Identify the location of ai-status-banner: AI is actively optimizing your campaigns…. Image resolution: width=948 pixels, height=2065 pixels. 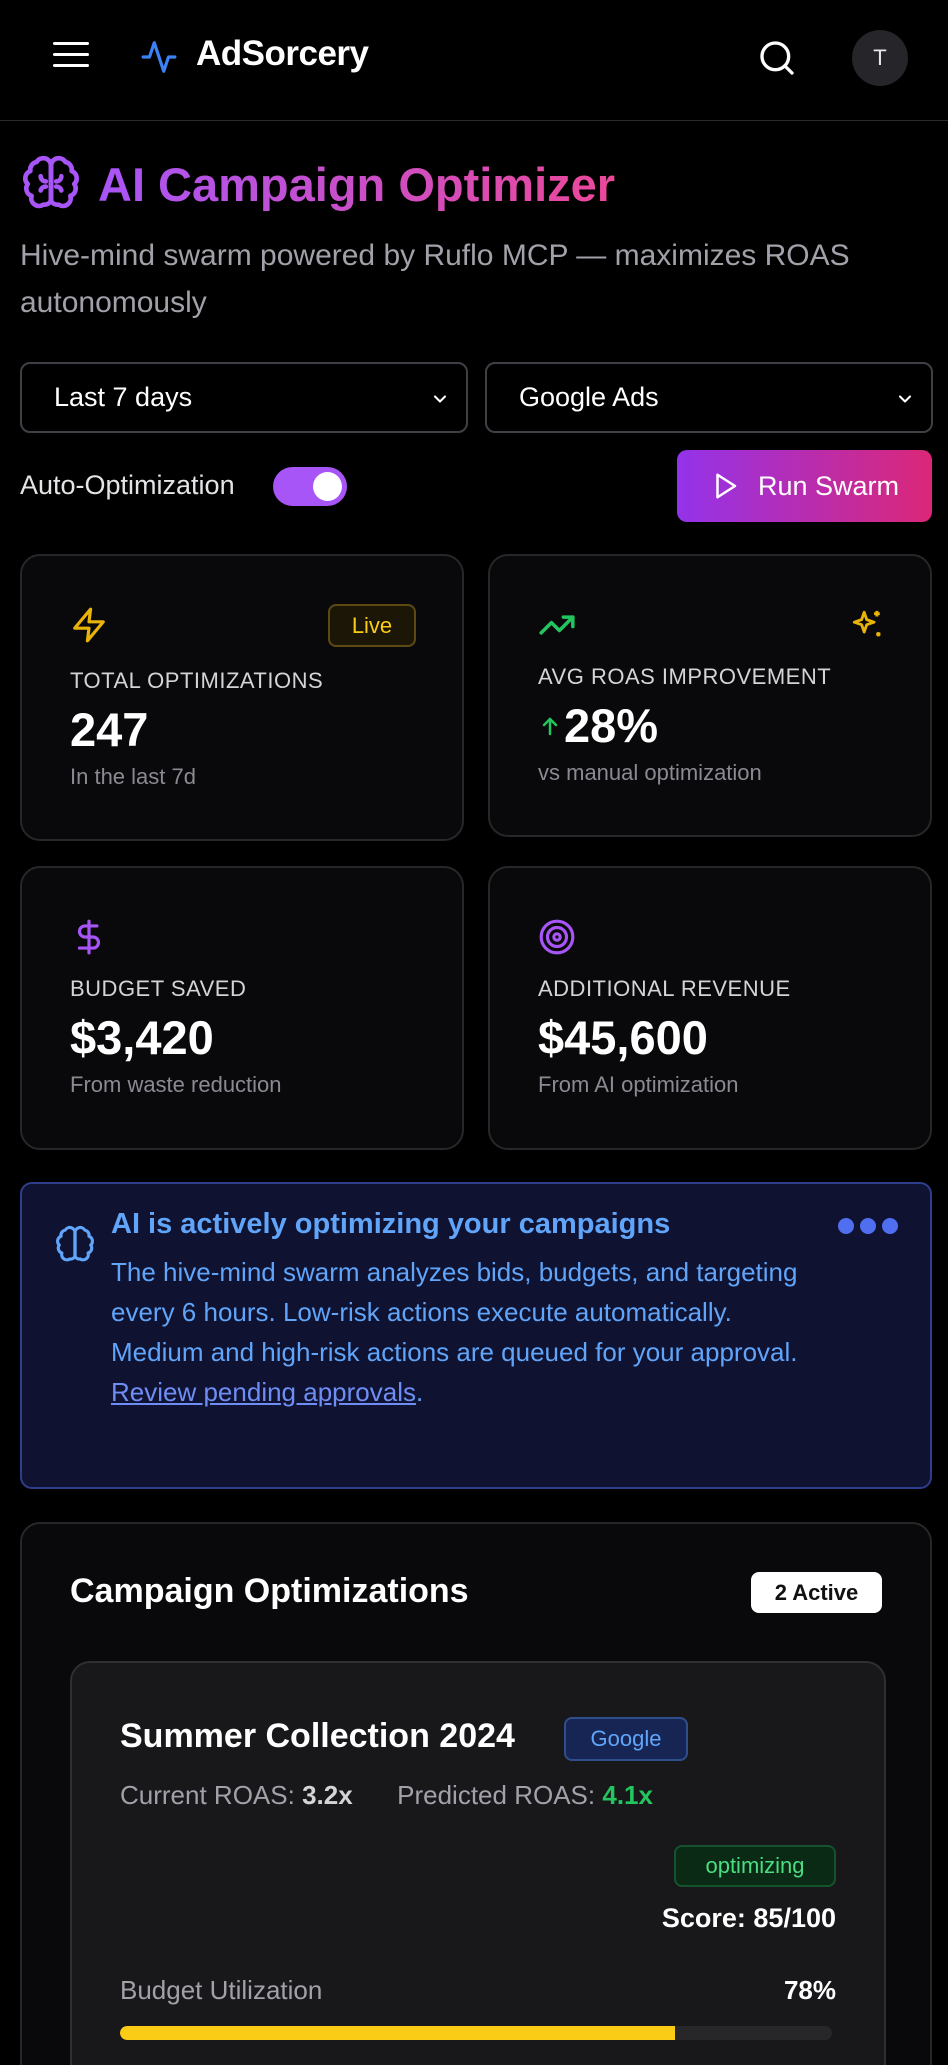
(476, 1335).